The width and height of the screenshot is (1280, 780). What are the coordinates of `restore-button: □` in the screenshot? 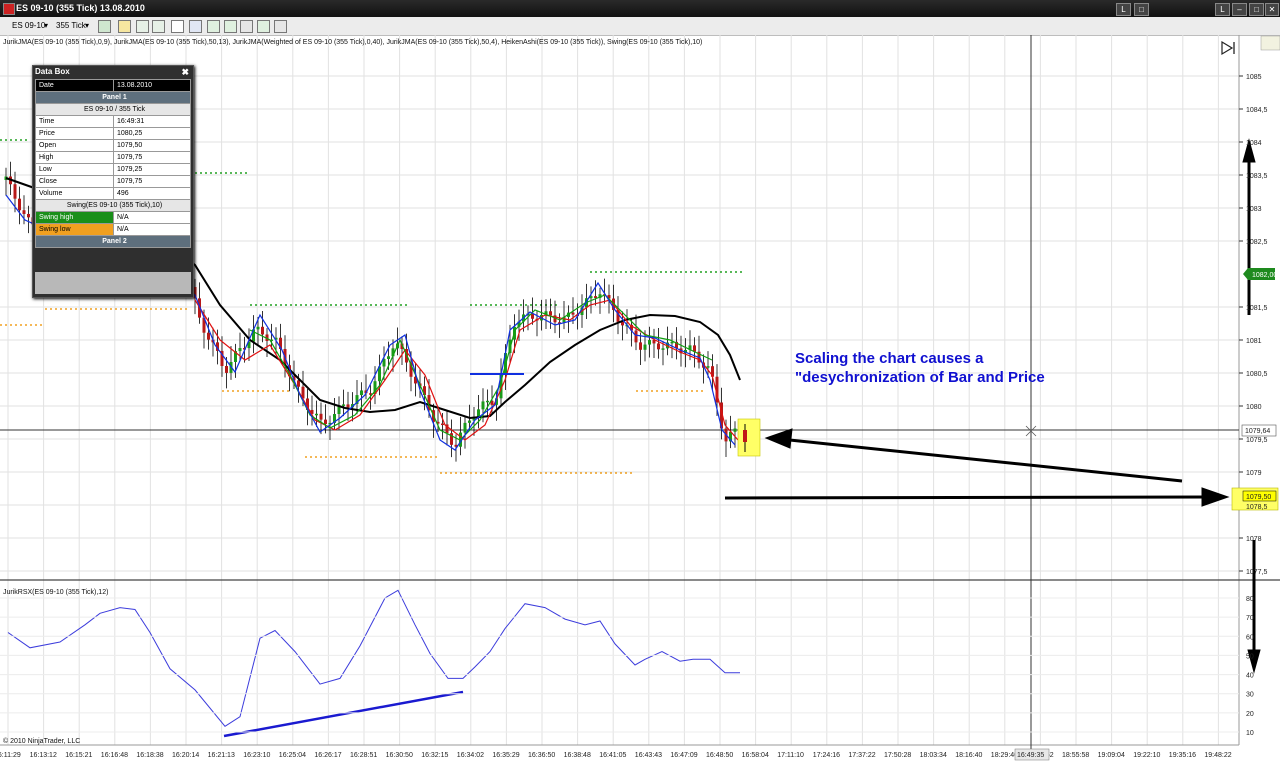 It's located at (1141, 9).